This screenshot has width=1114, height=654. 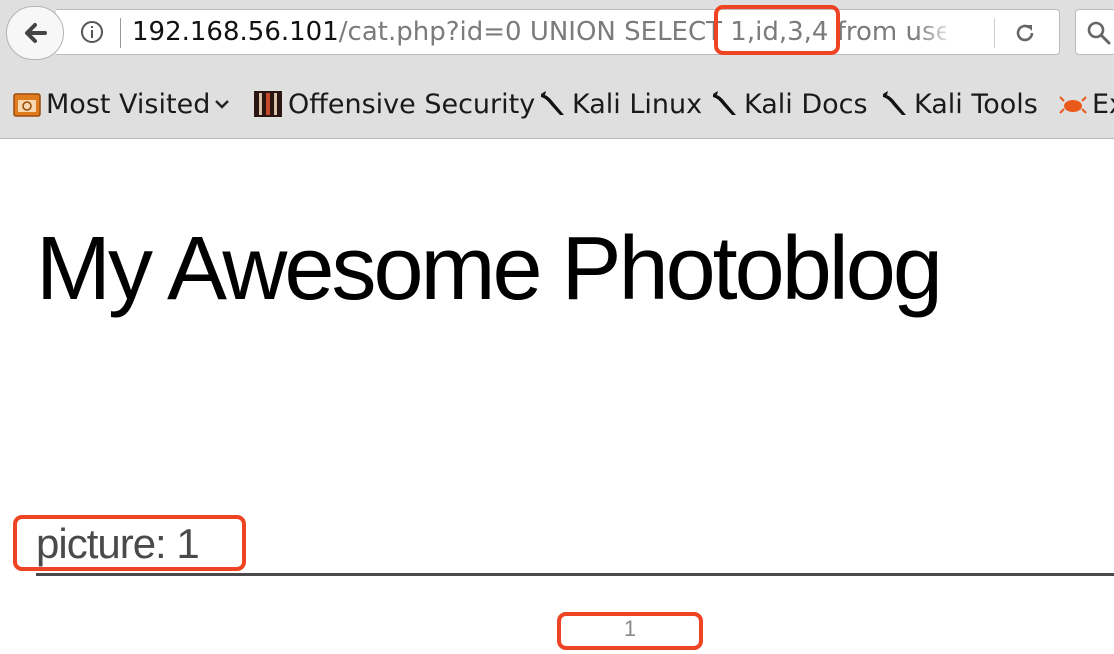 I want to click on divider, so click(x=575, y=574).